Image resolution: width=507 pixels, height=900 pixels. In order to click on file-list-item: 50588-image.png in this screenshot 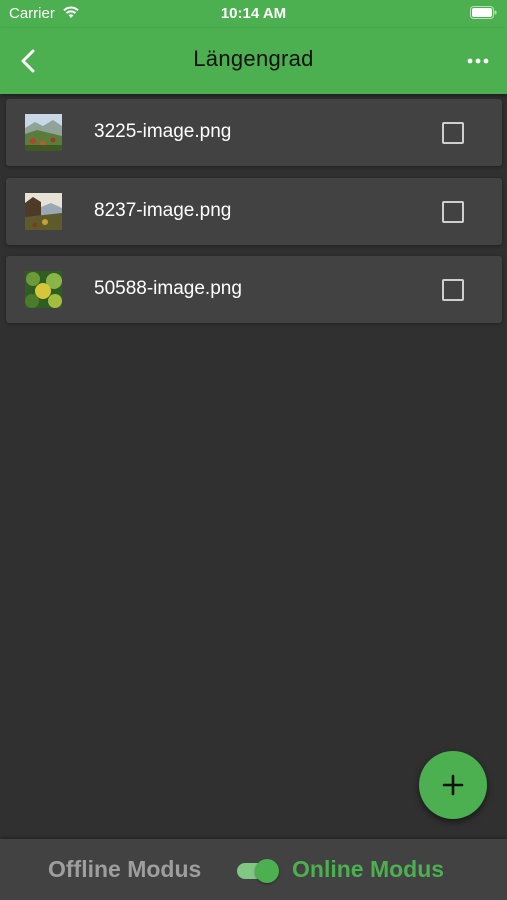, I will do `click(254, 289)`.